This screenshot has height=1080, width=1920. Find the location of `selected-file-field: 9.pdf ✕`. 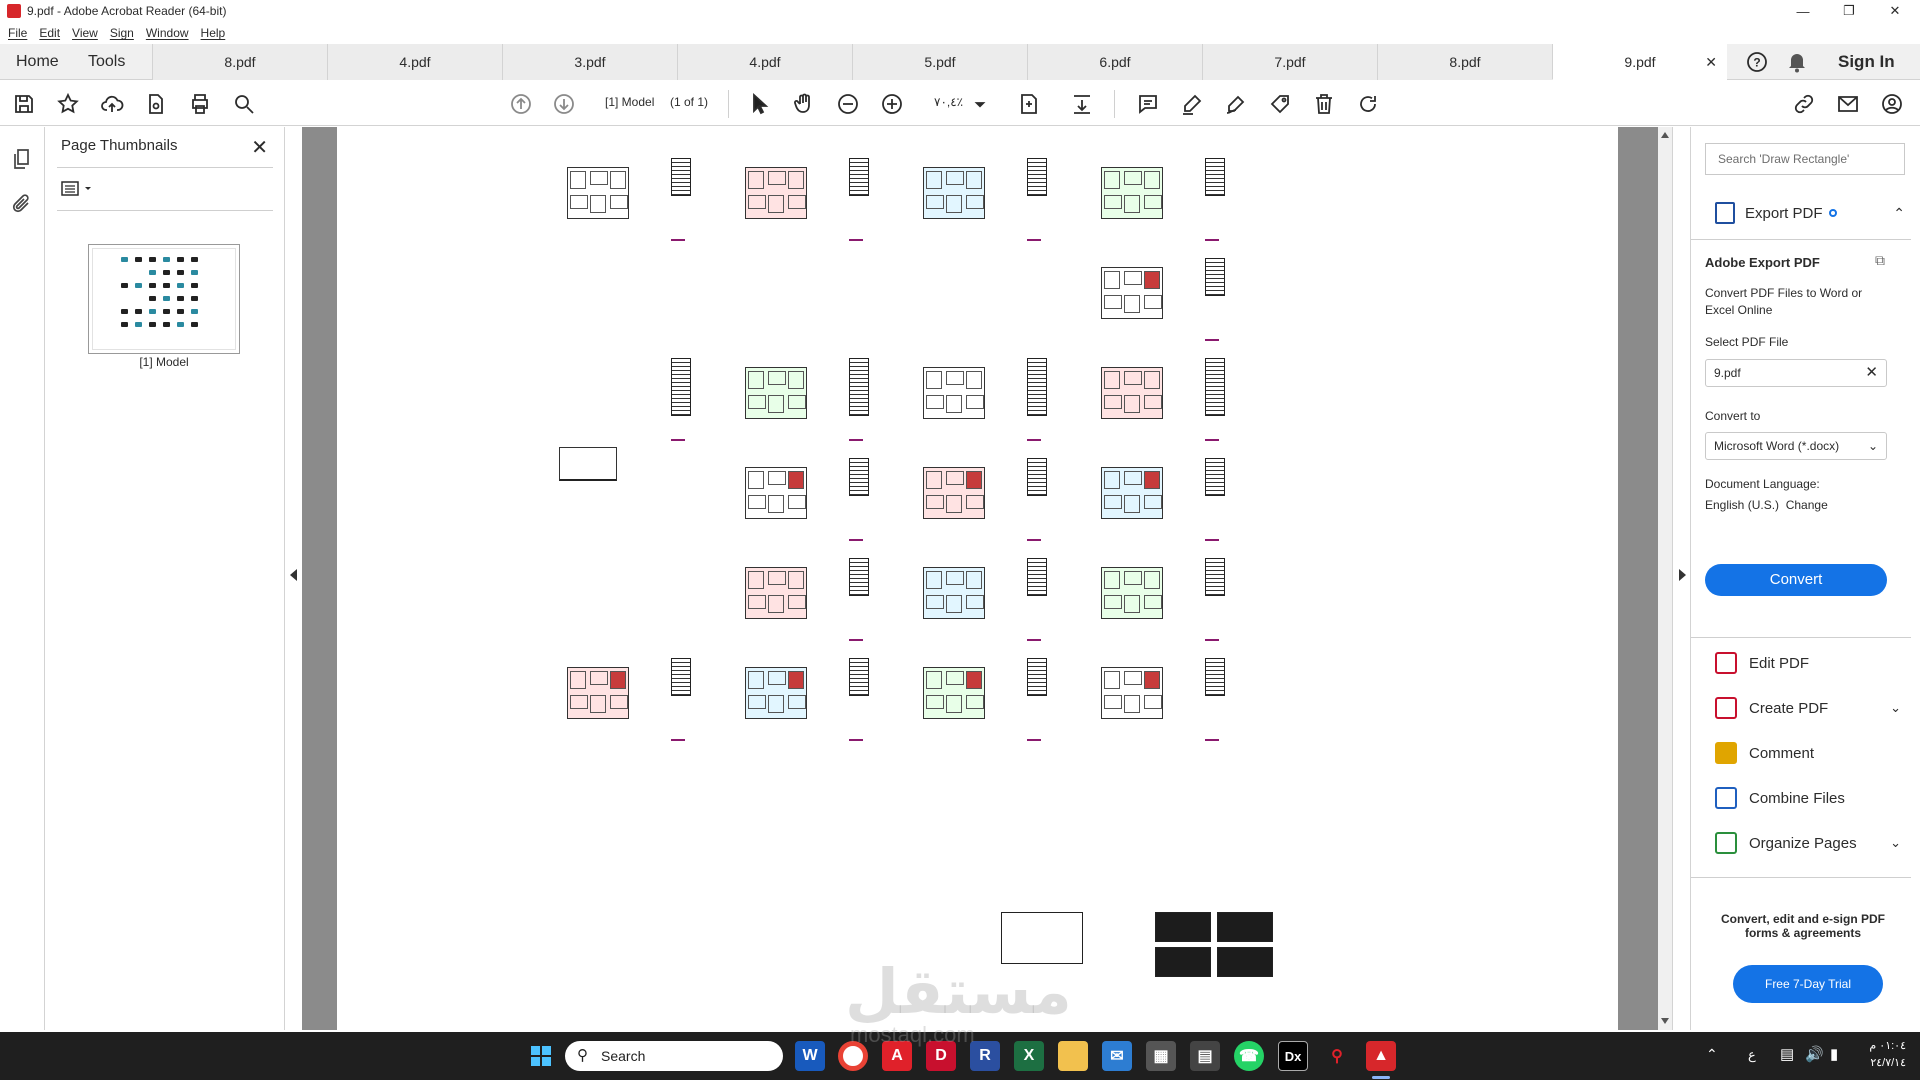

selected-file-field: 9.pdf ✕ is located at coordinates (1796, 373).